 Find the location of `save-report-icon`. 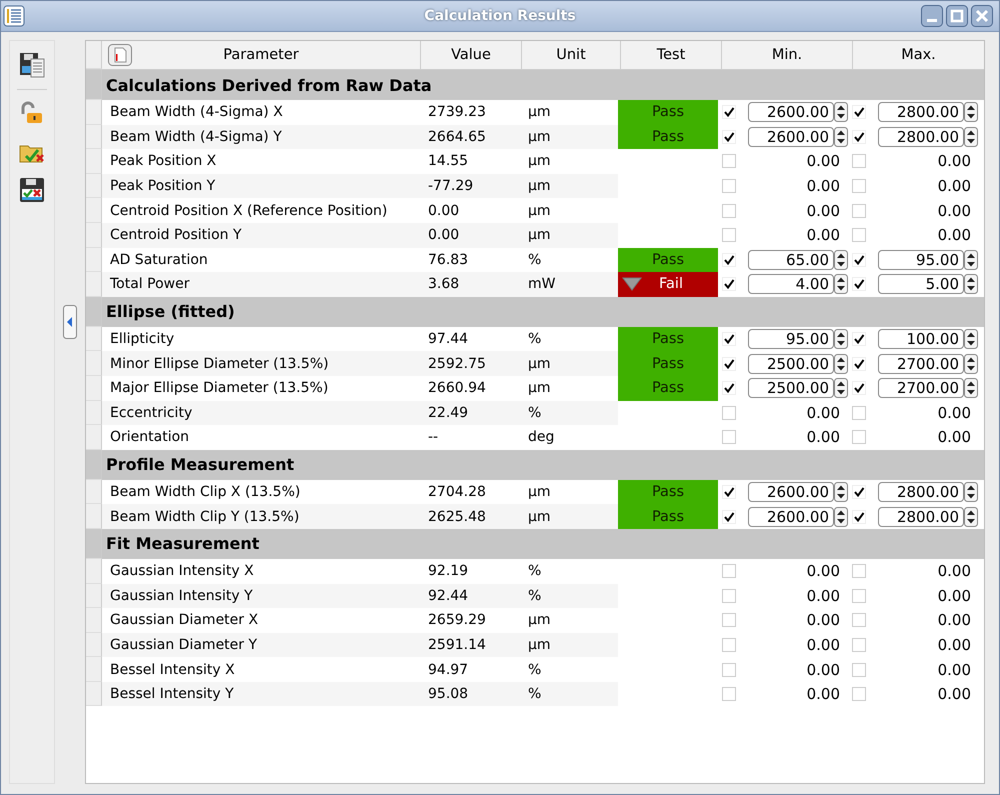

save-report-icon is located at coordinates (32, 65).